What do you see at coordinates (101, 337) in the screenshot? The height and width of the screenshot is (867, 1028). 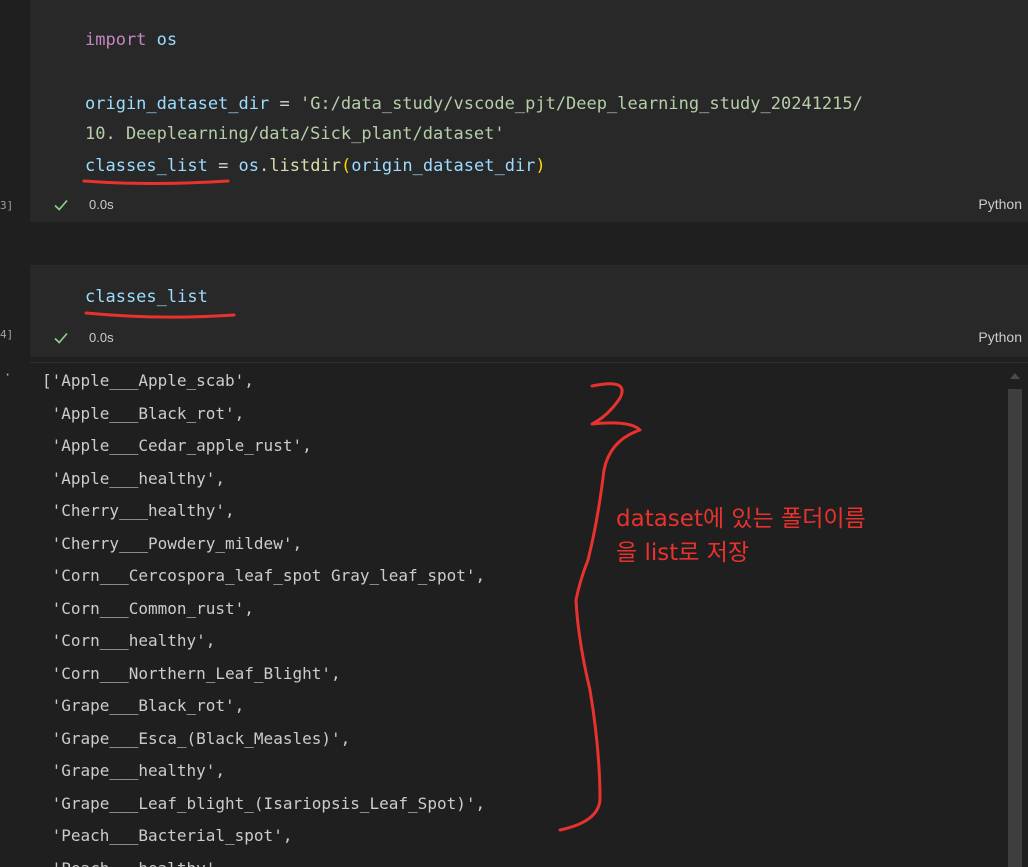 I see `cell-2-exec-time: 0.0s` at bounding box center [101, 337].